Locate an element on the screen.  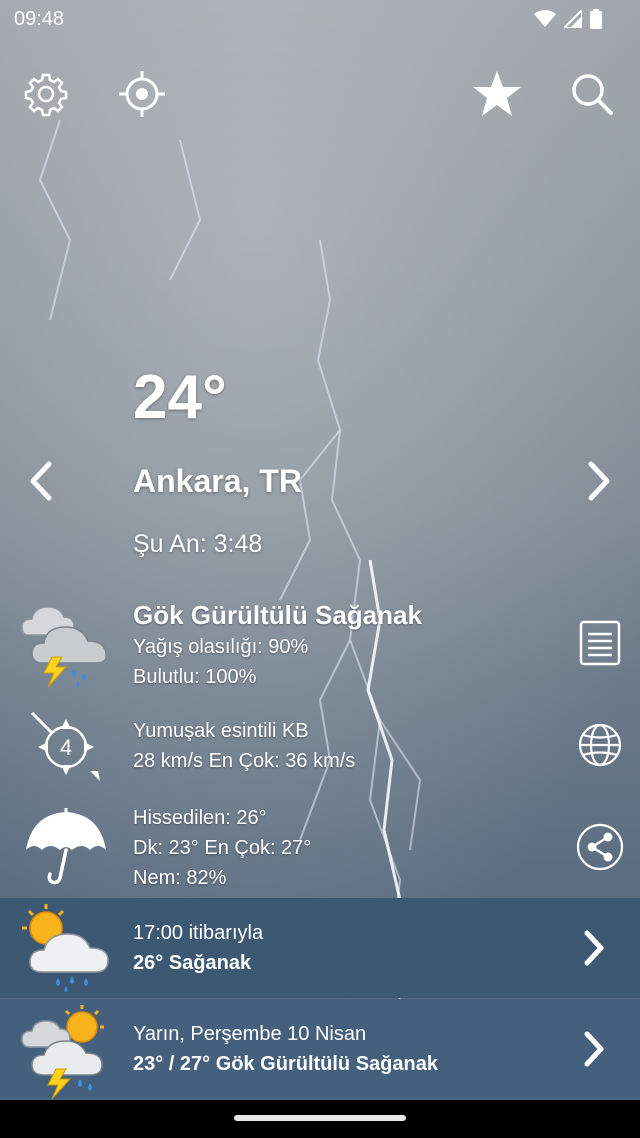
status-bar: 09:48 is located at coordinates (320, 20).